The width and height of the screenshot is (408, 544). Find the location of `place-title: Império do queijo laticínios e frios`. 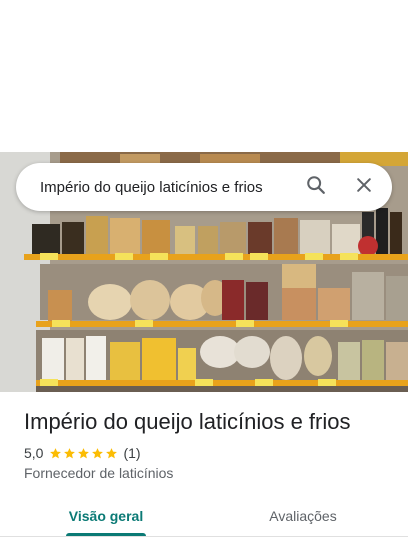

place-title: Império do queijo laticínios e frios is located at coordinates (187, 421).